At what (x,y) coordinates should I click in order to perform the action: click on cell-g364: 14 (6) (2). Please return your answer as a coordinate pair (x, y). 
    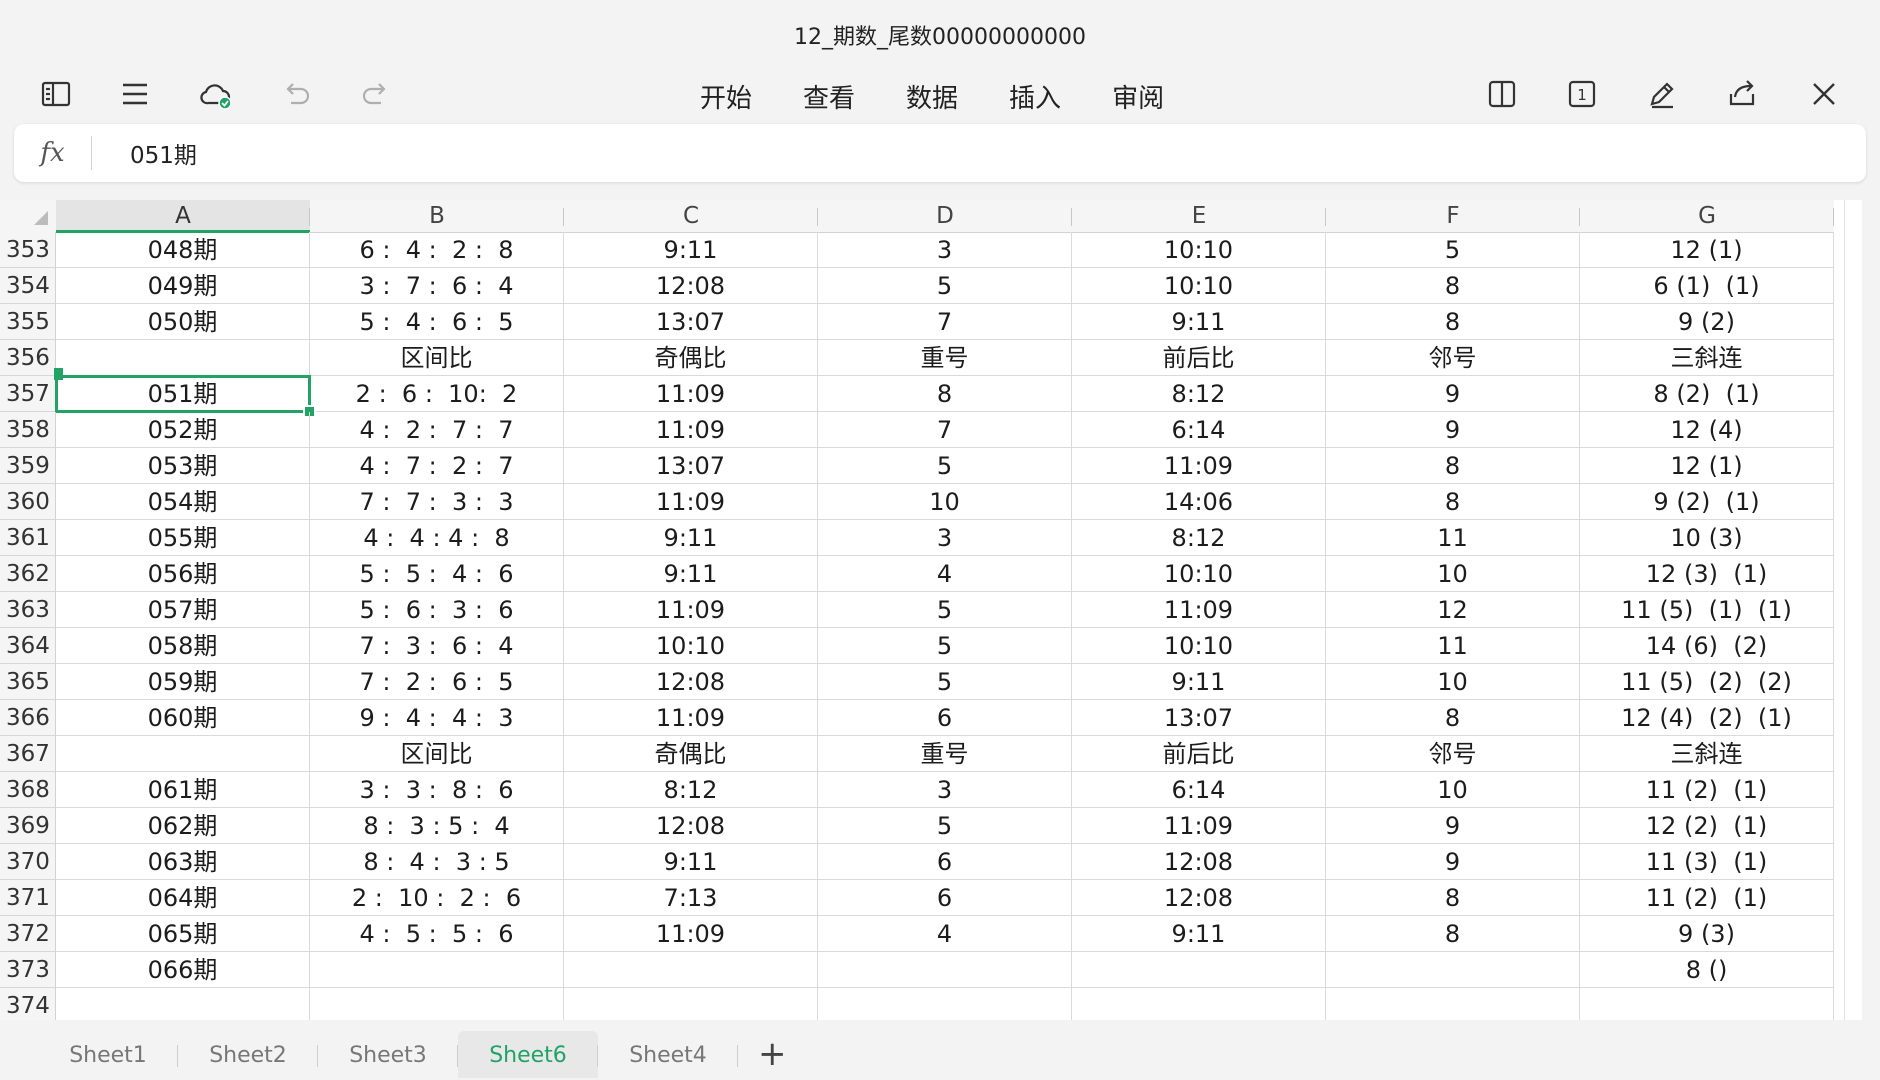
    Looking at the image, I should click on (1707, 646).